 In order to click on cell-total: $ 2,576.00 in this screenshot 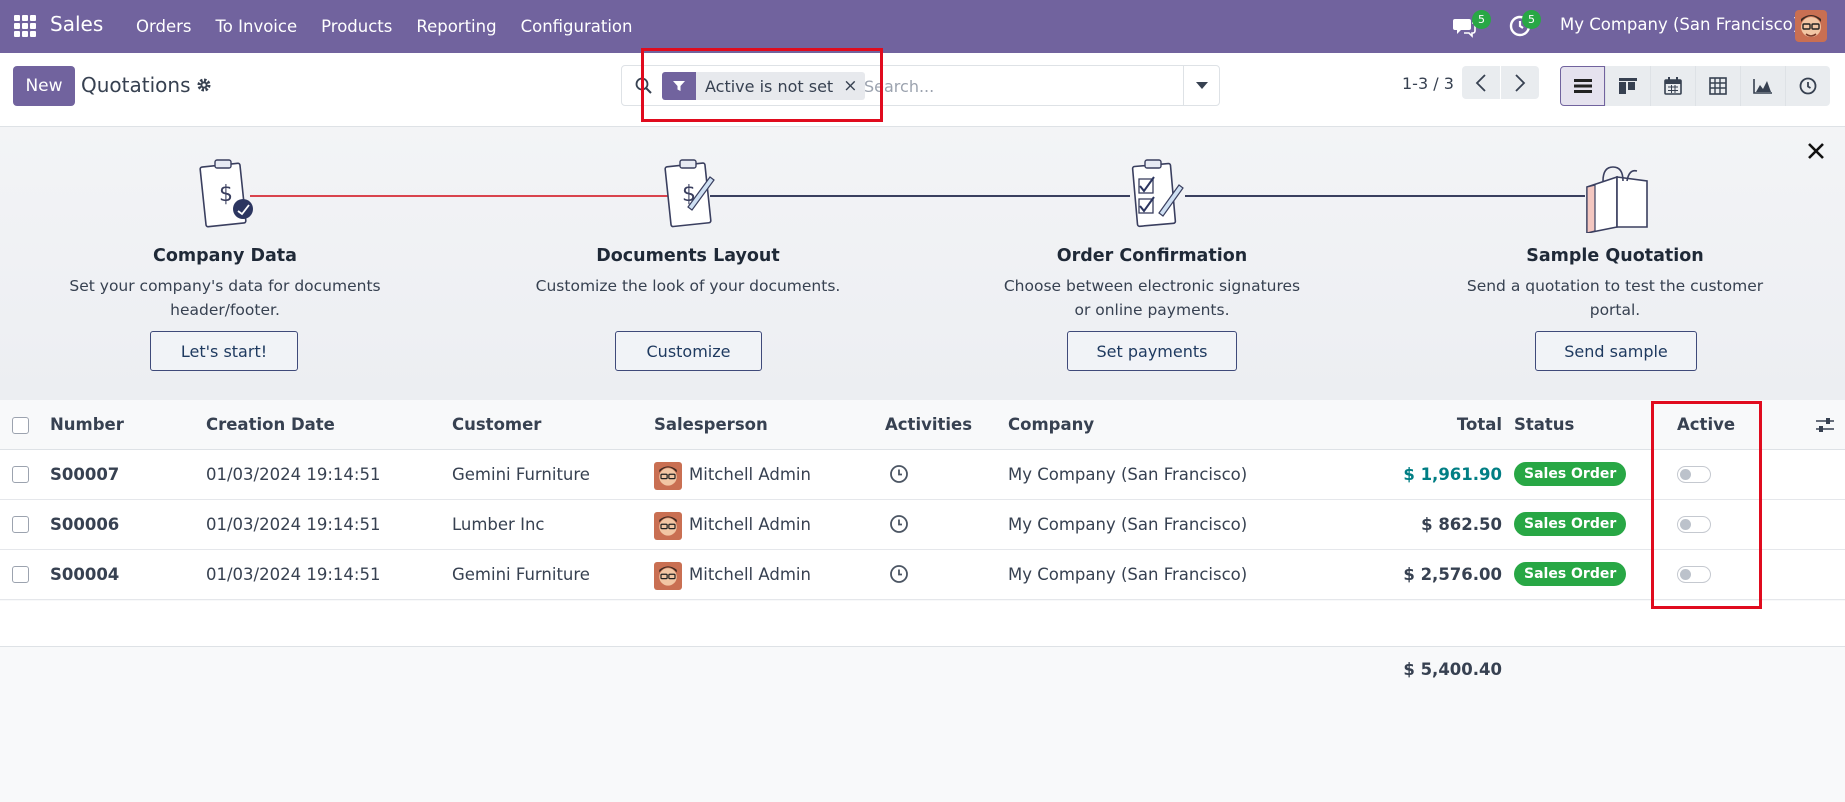, I will do `click(1452, 574)`.